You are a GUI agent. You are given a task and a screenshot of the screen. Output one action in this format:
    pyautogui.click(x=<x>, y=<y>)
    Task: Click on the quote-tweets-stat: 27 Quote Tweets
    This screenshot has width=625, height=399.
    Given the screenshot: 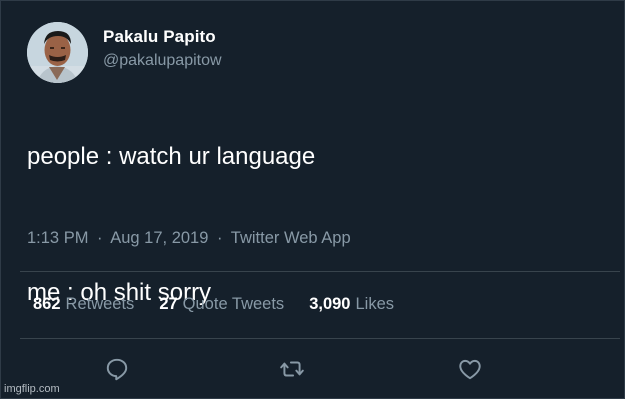 What is the action you would take?
    pyautogui.click(x=221, y=304)
    